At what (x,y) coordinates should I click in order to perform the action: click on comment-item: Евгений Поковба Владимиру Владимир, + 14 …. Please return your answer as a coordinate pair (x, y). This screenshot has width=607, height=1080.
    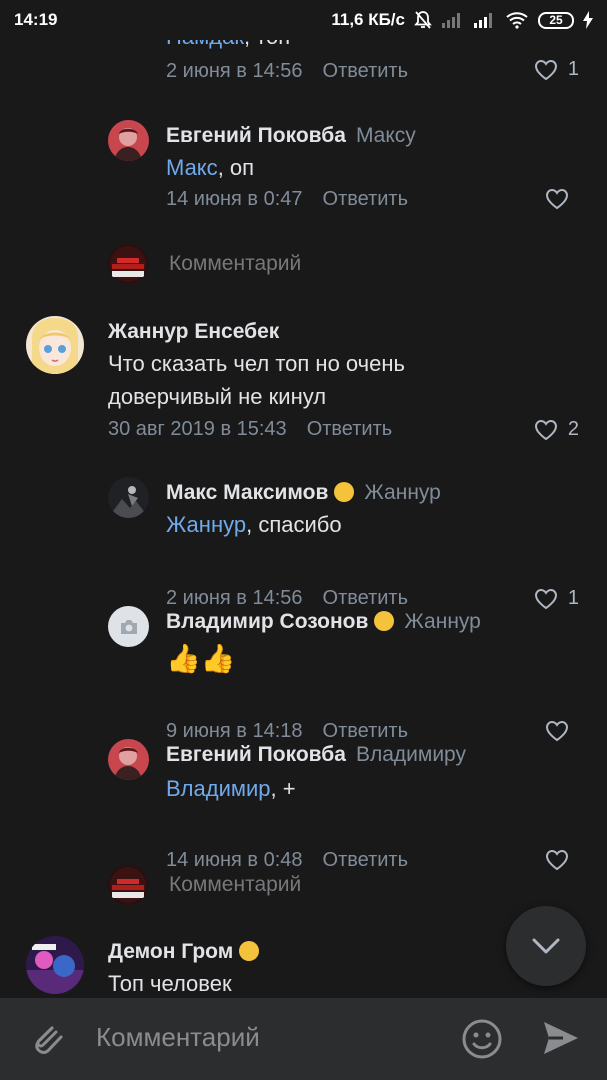
    Looking at the image, I should click on (303, 805).